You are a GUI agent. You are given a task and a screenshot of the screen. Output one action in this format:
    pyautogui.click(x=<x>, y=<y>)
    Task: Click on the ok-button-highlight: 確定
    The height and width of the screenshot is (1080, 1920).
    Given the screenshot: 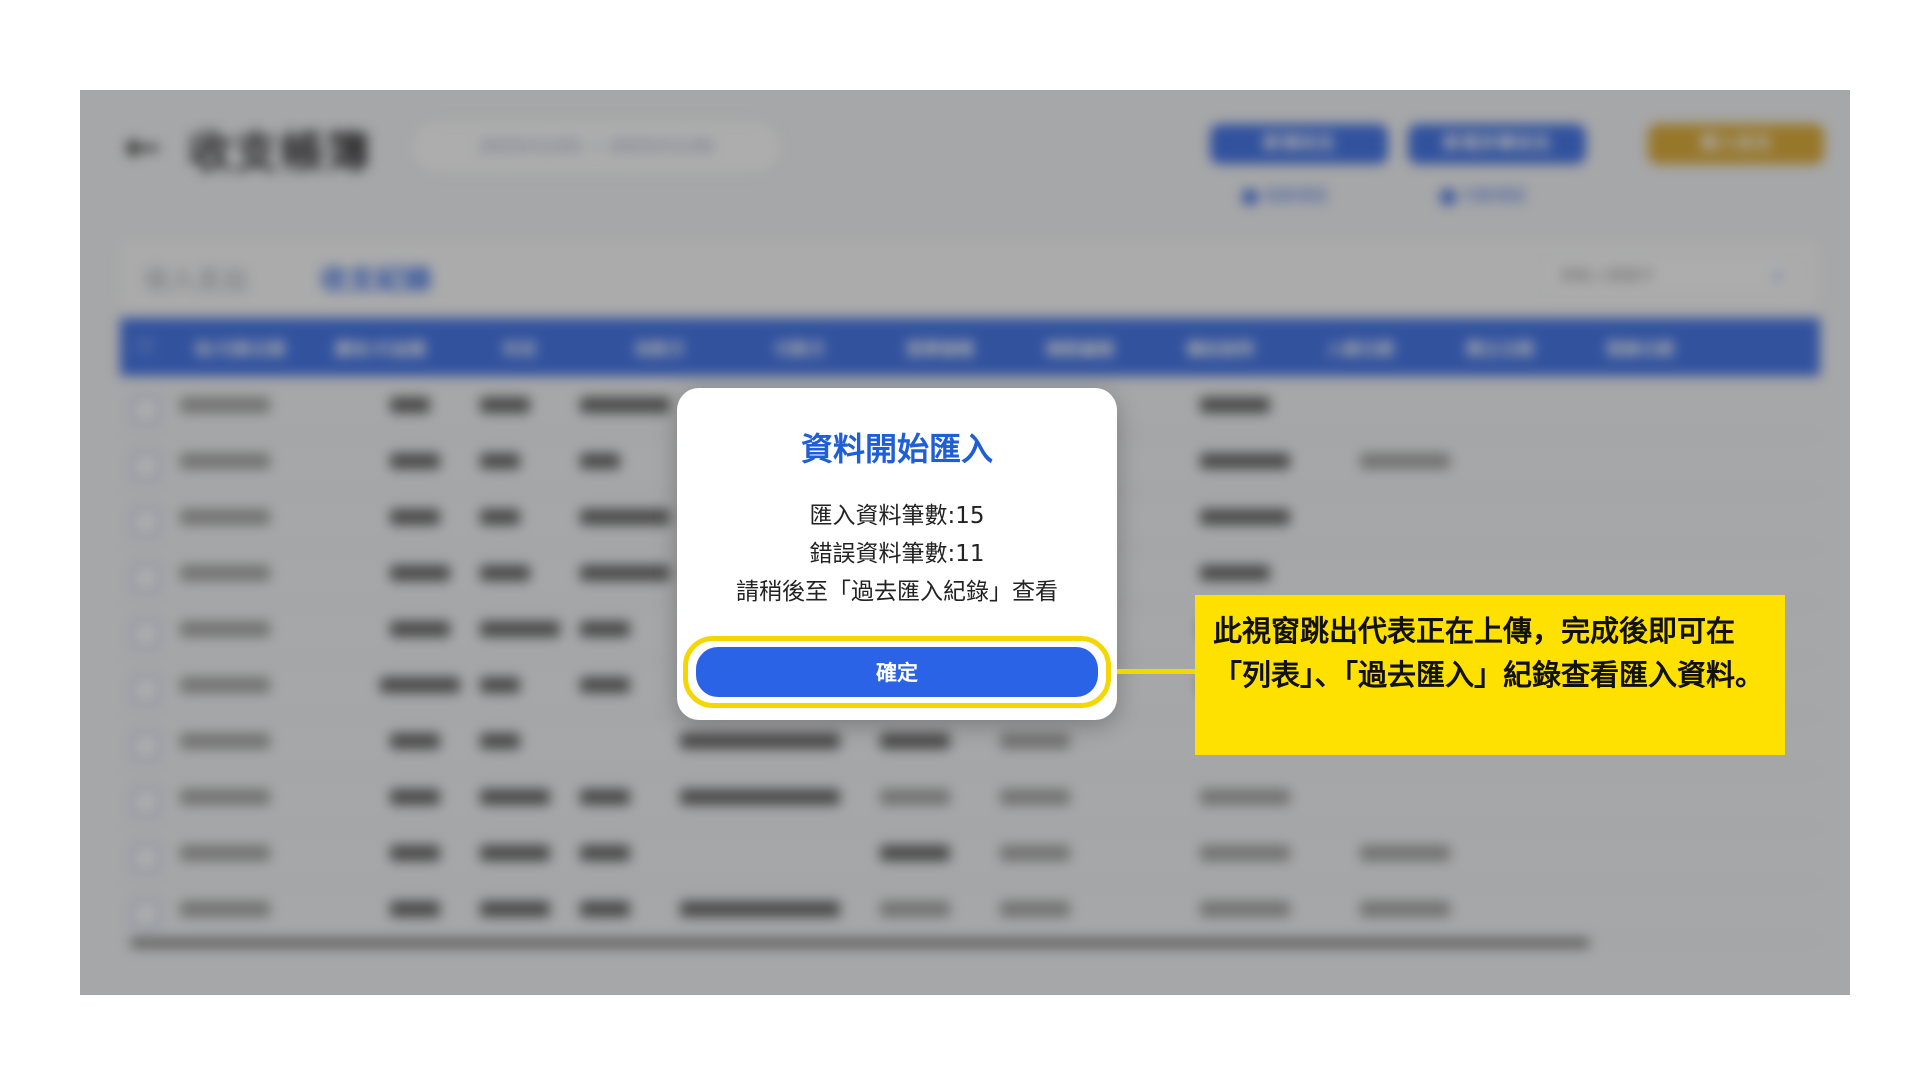 What is the action you would take?
    pyautogui.click(x=897, y=672)
    